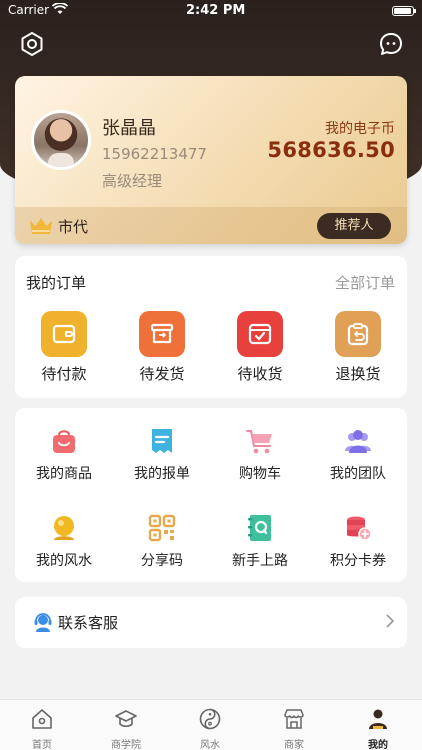 Image resolution: width=422 pixels, height=750 pixels. What do you see at coordinates (260, 441) in the screenshot?
I see `cart-icon` at bounding box center [260, 441].